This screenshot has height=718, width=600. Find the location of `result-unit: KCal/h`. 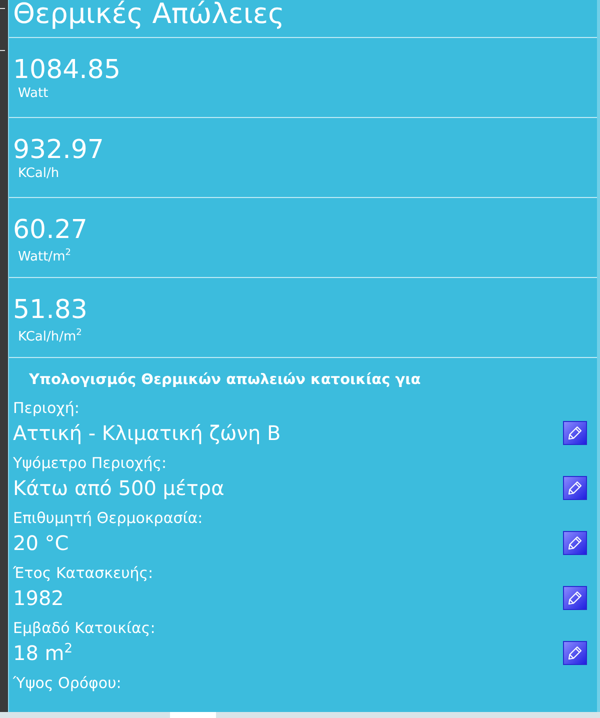

result-unit: KCal/h is located at coordinates (39, 173).